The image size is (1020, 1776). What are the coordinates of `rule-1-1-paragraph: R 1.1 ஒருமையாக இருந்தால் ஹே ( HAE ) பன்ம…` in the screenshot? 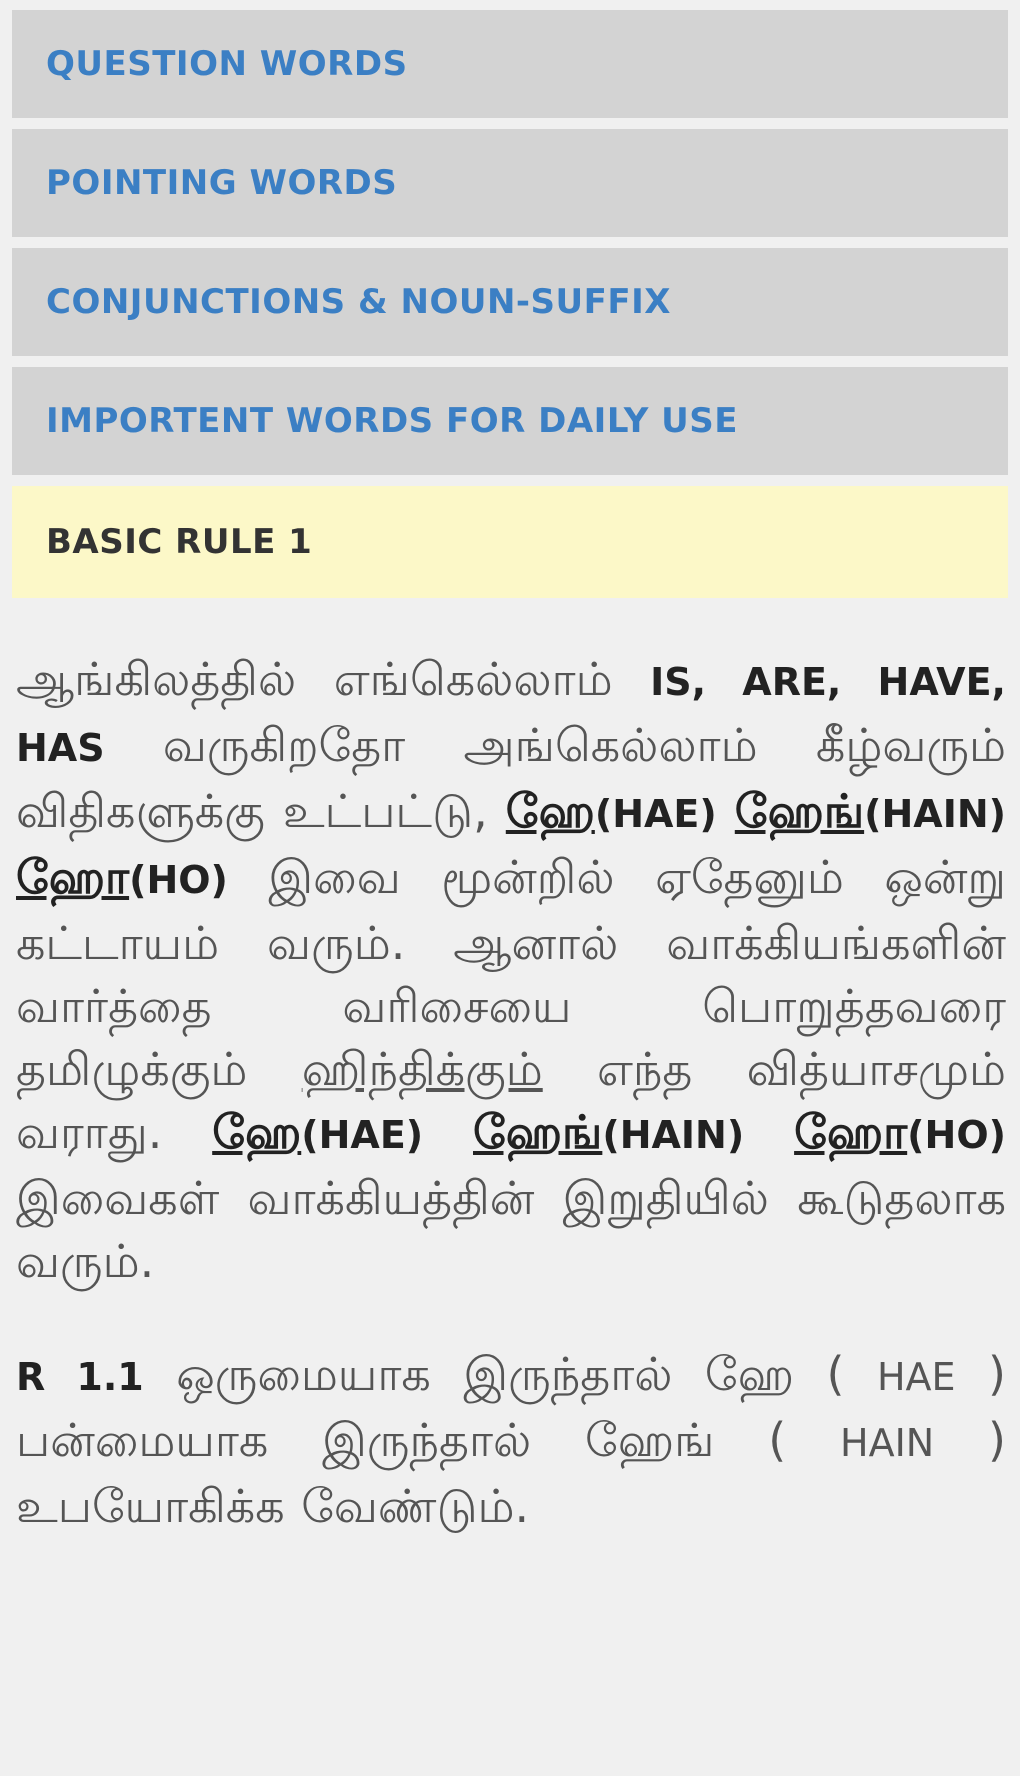 It's located at (511, 1440).